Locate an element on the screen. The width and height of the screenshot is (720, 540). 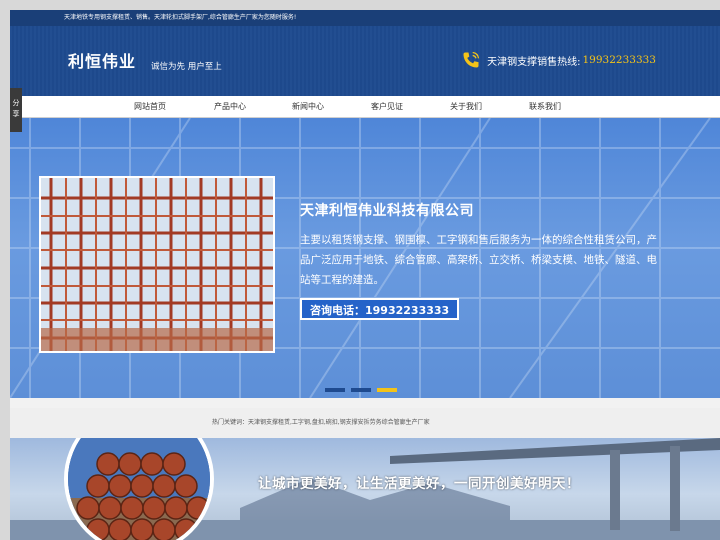
company-name: 天津利恒伟业科技有限公司 is located at coordinates (387, 211).